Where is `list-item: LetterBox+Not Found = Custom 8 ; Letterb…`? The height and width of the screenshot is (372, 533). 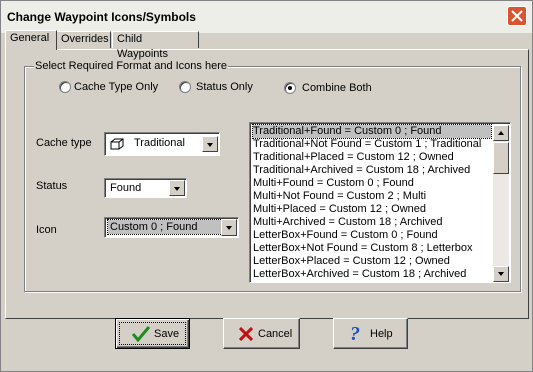
list-item: LetterBox+Not Found = Custom 8 ; Letterb… is located at coordinates (372, 248).